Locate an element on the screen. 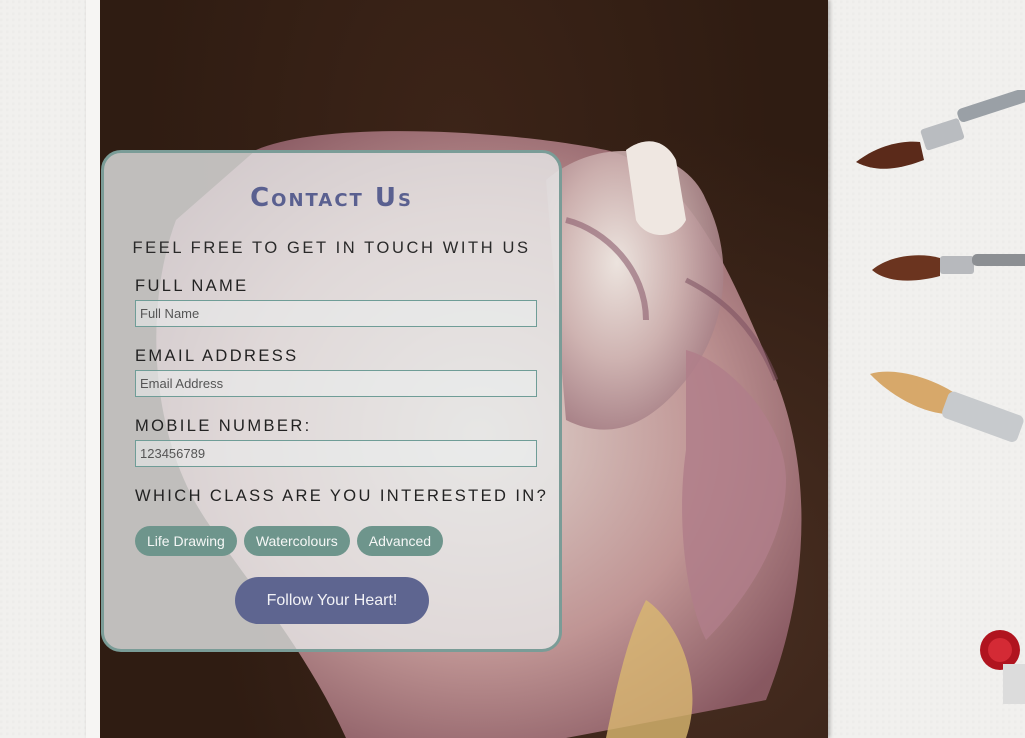  paint-tube-icon is located at coordinates (1002, 667).